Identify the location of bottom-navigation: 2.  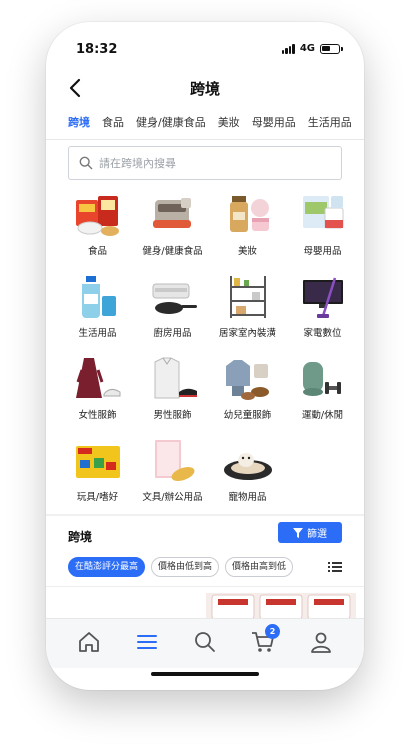
(205, 643).